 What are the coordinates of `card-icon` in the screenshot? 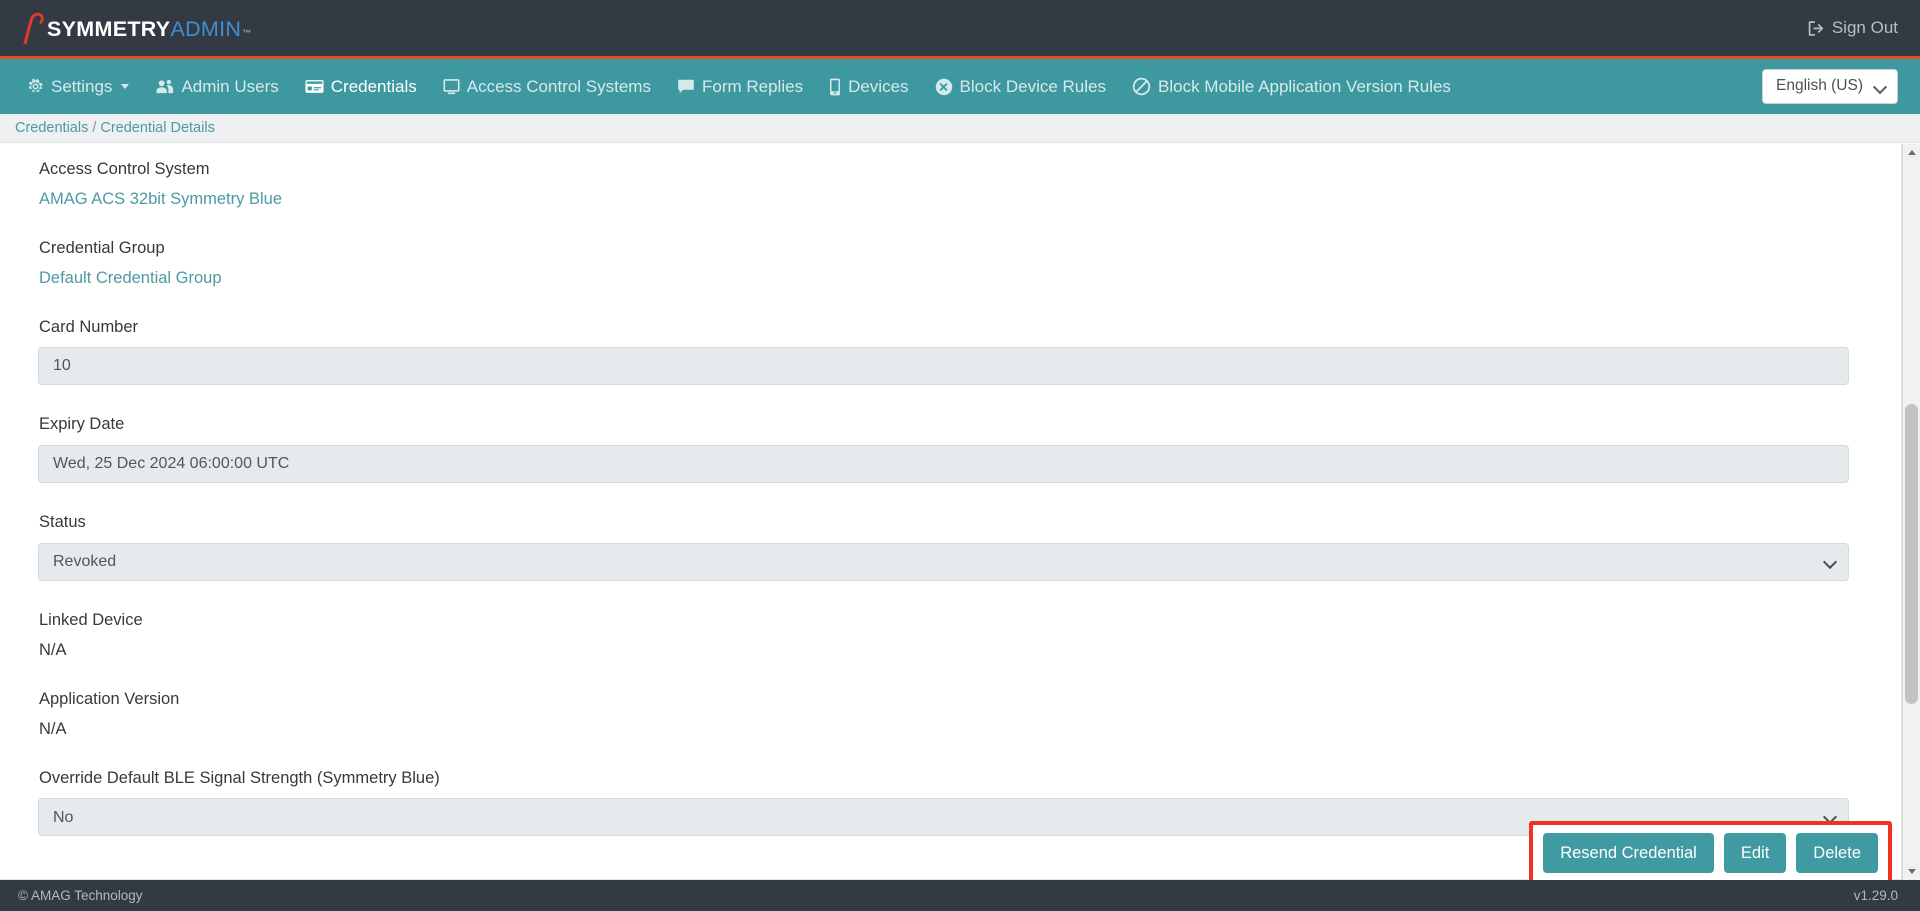 It's located at (314, 86).